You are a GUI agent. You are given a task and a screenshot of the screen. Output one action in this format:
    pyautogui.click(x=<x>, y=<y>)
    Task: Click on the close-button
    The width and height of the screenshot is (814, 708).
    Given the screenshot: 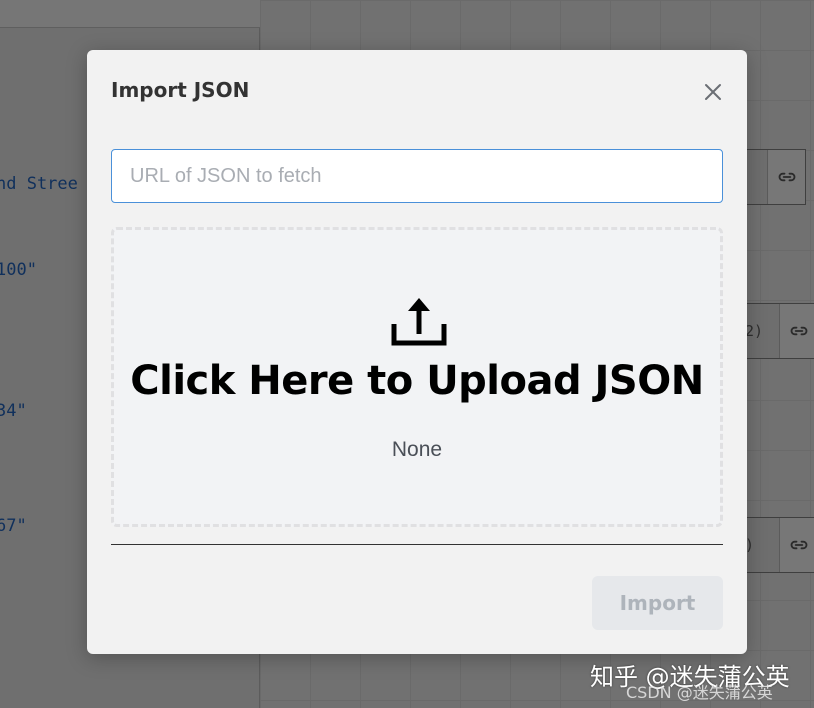 What is the action you would take?
    pyautogui.click(x=713, y=92)
    